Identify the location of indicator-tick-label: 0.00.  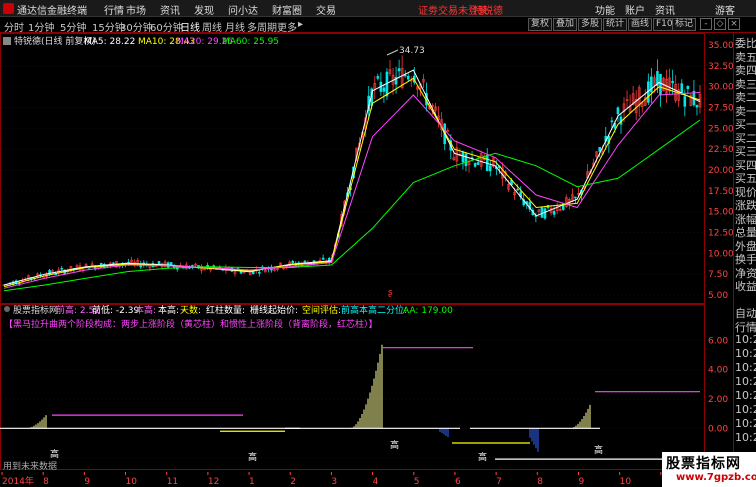
(718, 429).